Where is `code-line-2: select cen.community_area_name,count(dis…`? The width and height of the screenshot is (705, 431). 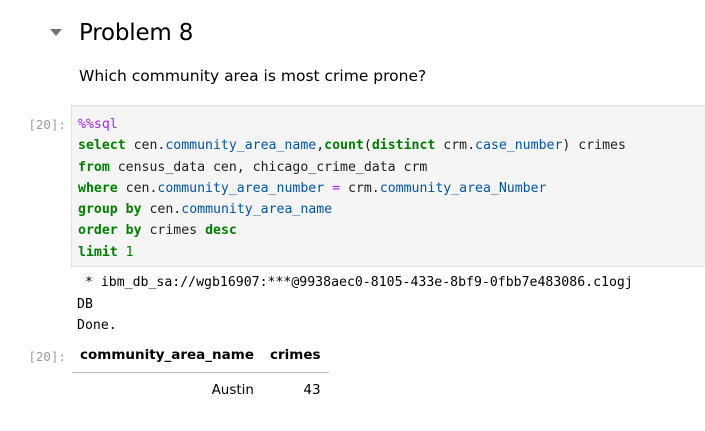
code-line-2: select cen.community_area_name,count(dis… is located at coordinates (391, 145).